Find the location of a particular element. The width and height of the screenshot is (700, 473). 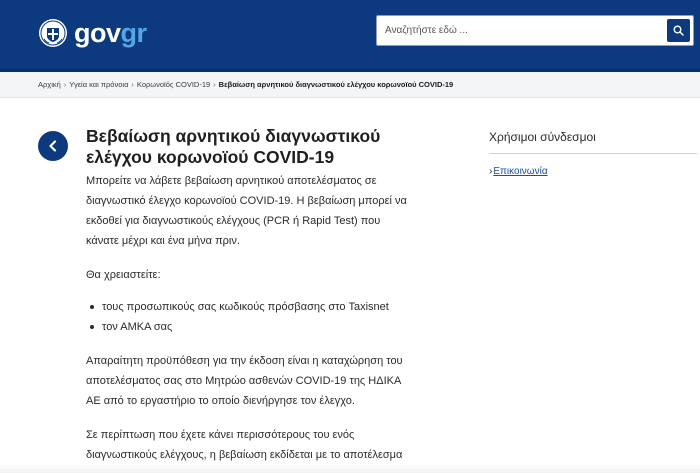

useful-links-sidebar: Χρήσιμοι σύνδεσμοι ›Επικοινωνία is located at coordinates (593, 154).